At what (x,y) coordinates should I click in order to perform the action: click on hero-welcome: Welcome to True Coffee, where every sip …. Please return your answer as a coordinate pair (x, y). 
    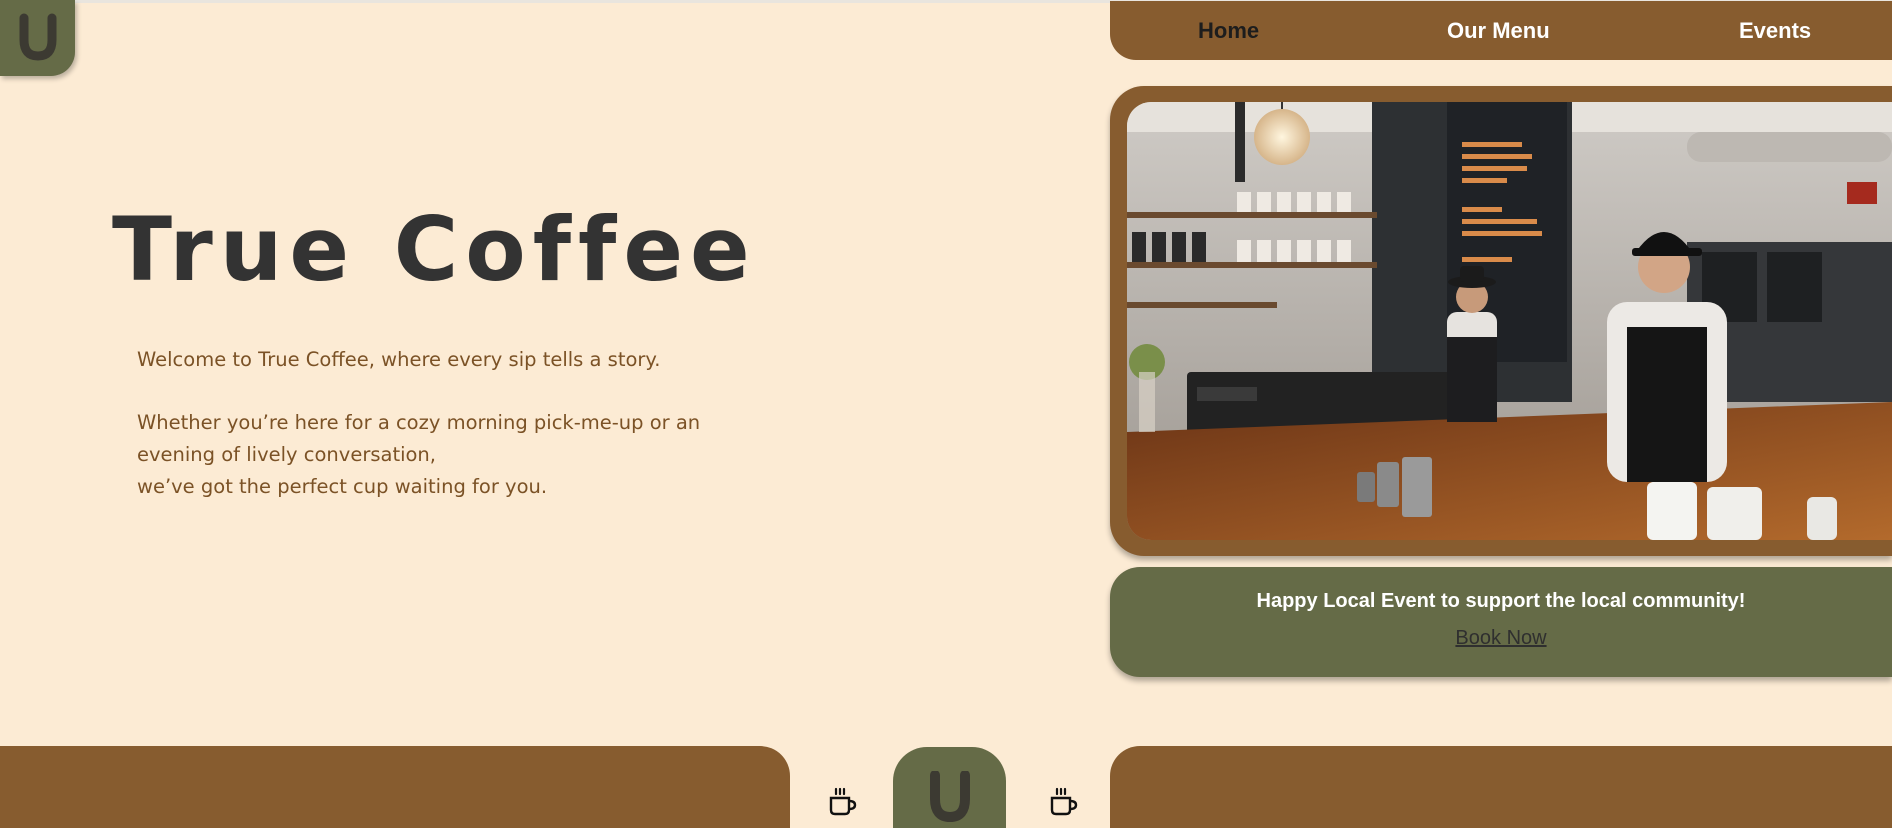
    Looking at the image, I should click on (399, 359).